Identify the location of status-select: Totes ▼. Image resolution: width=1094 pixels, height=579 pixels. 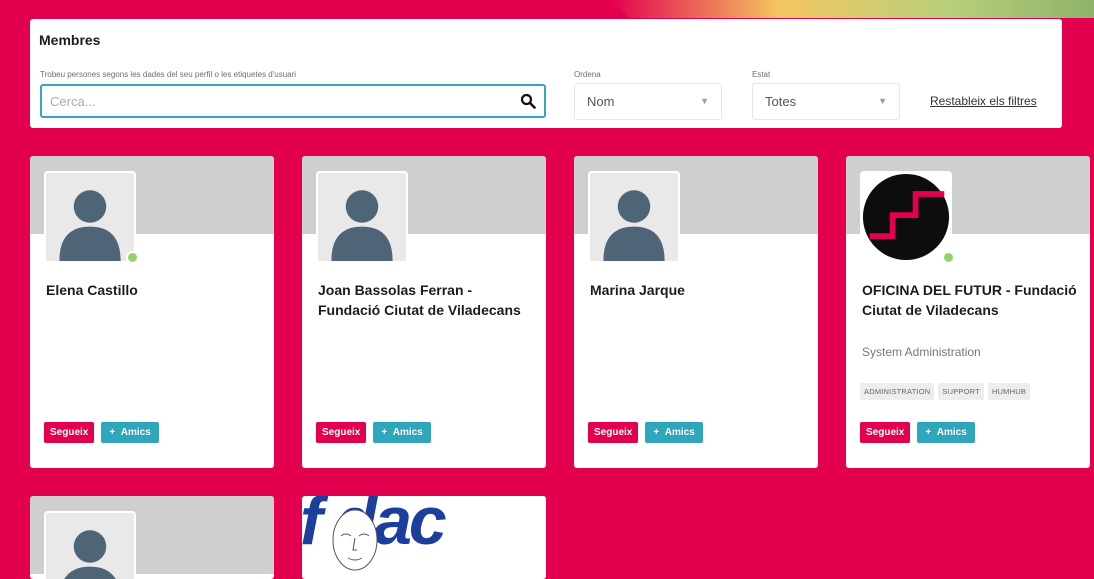
(826, 101).